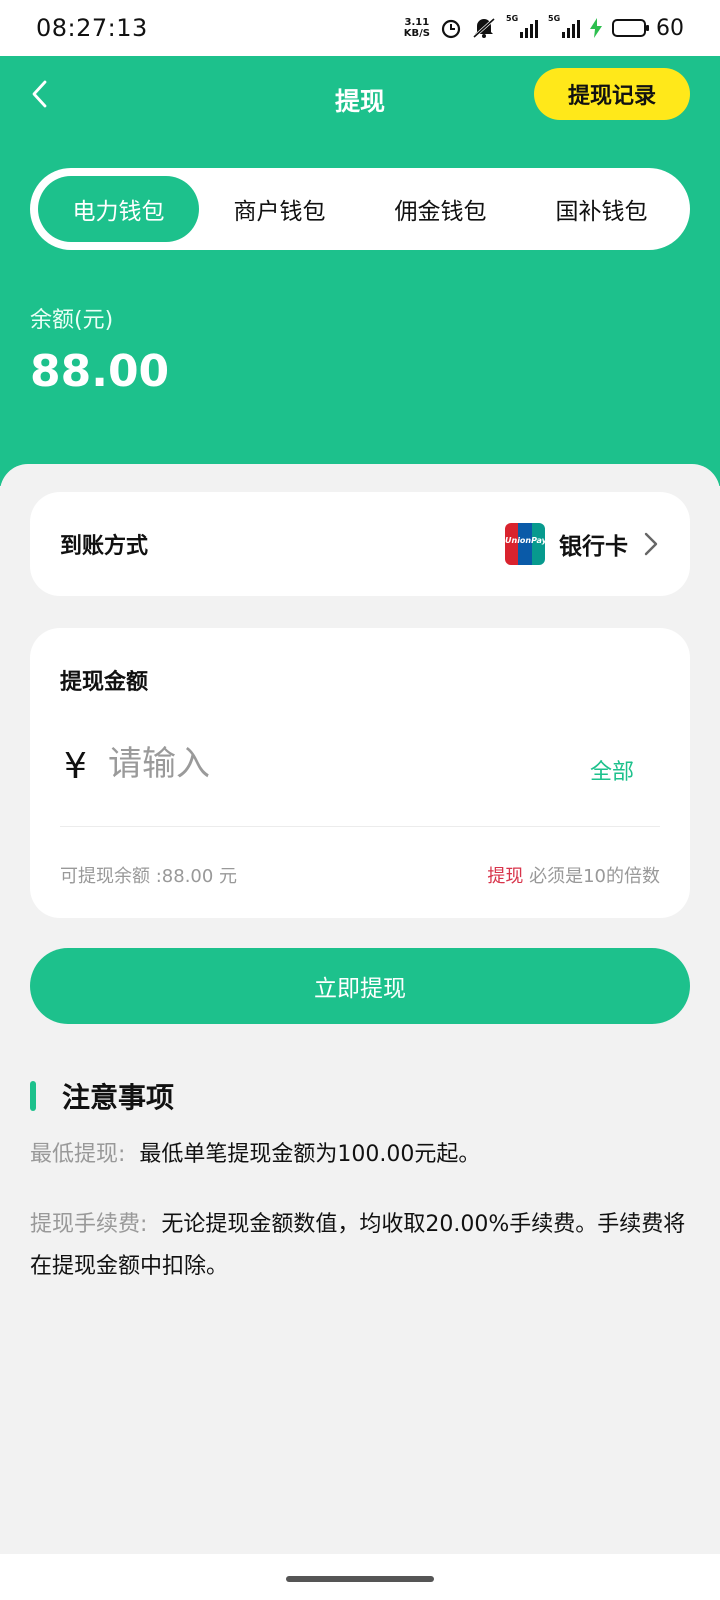  Describe the element at coordinates (670, 28) in the screenshot. I see `battery-level: 60` at that location.